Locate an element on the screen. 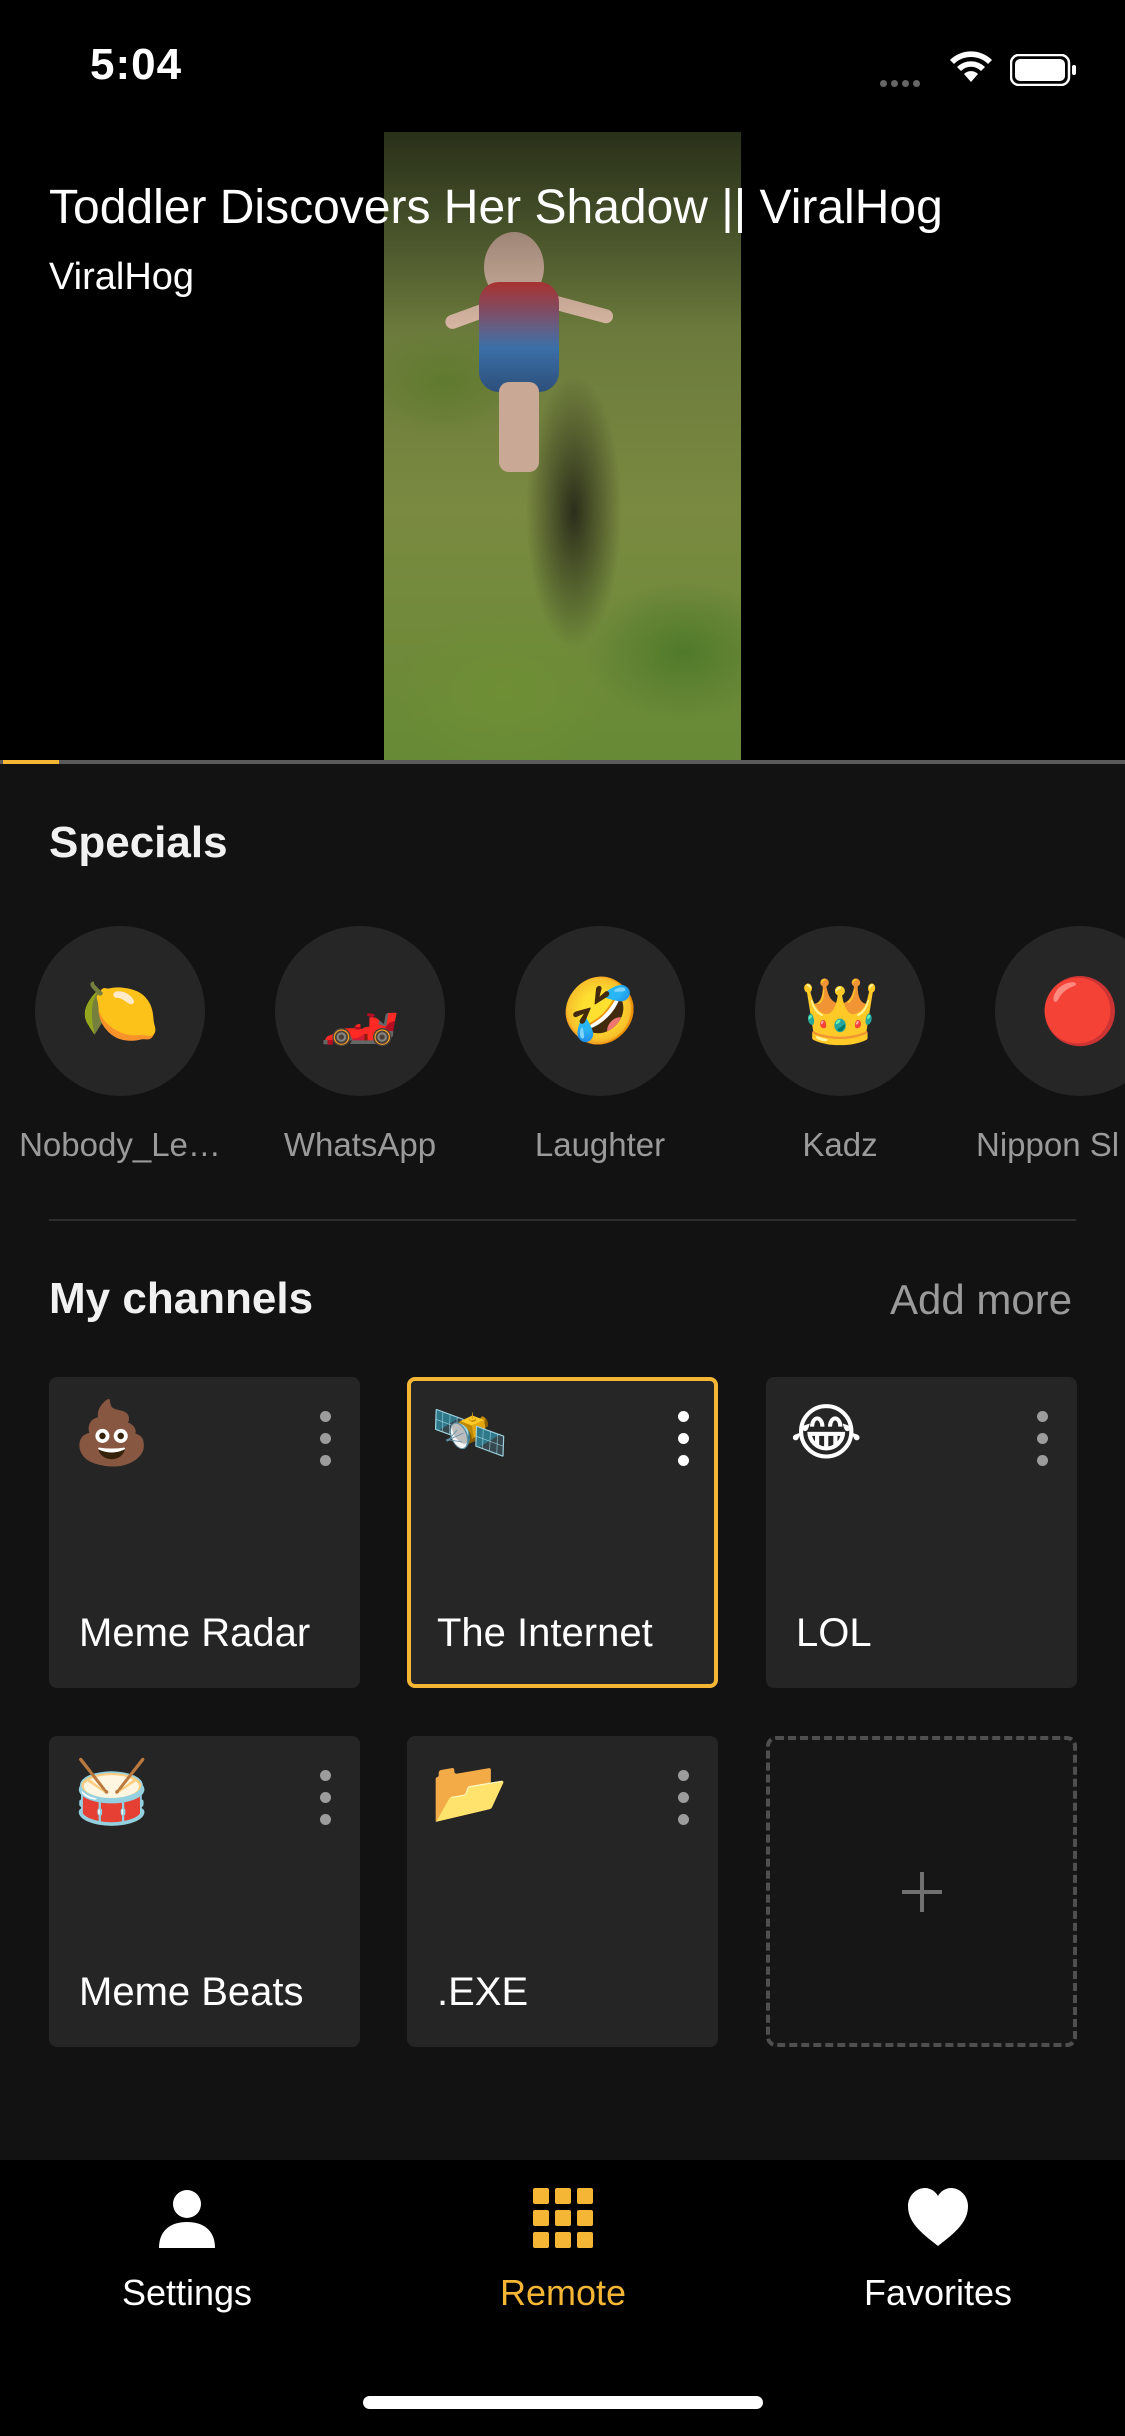 This screenshot has height=2436, width=1125. special-label: Laughter is located at coordinates (600, 1144).